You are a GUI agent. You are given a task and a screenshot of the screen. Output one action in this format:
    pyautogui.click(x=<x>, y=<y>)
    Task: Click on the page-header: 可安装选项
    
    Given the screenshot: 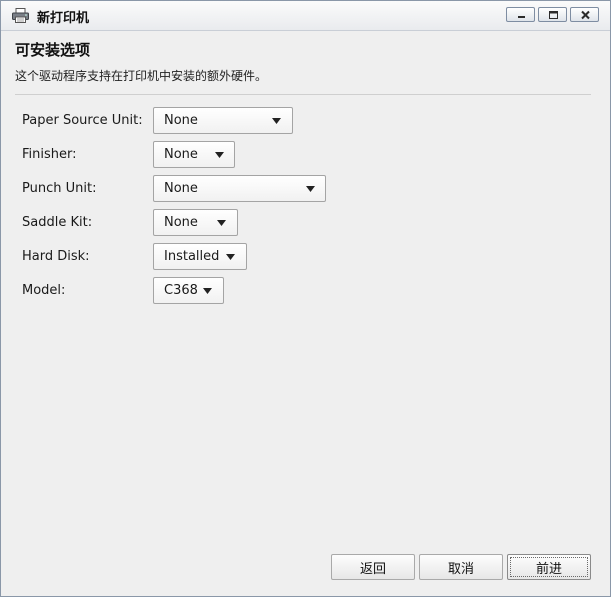 What is the action you would take?
    pyautogui.click(x=52, y=49)
    